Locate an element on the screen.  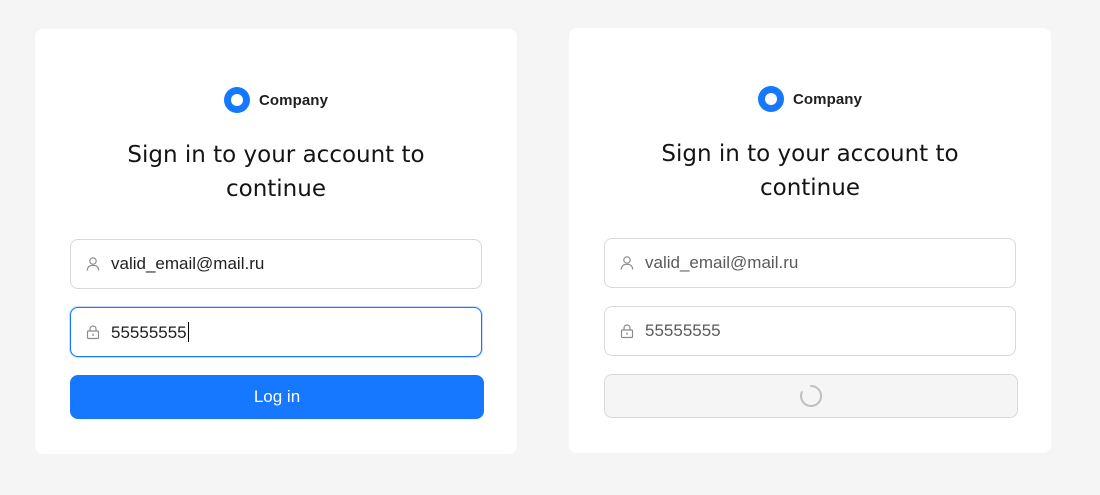
text-caret is located at coordinates (188, 331).